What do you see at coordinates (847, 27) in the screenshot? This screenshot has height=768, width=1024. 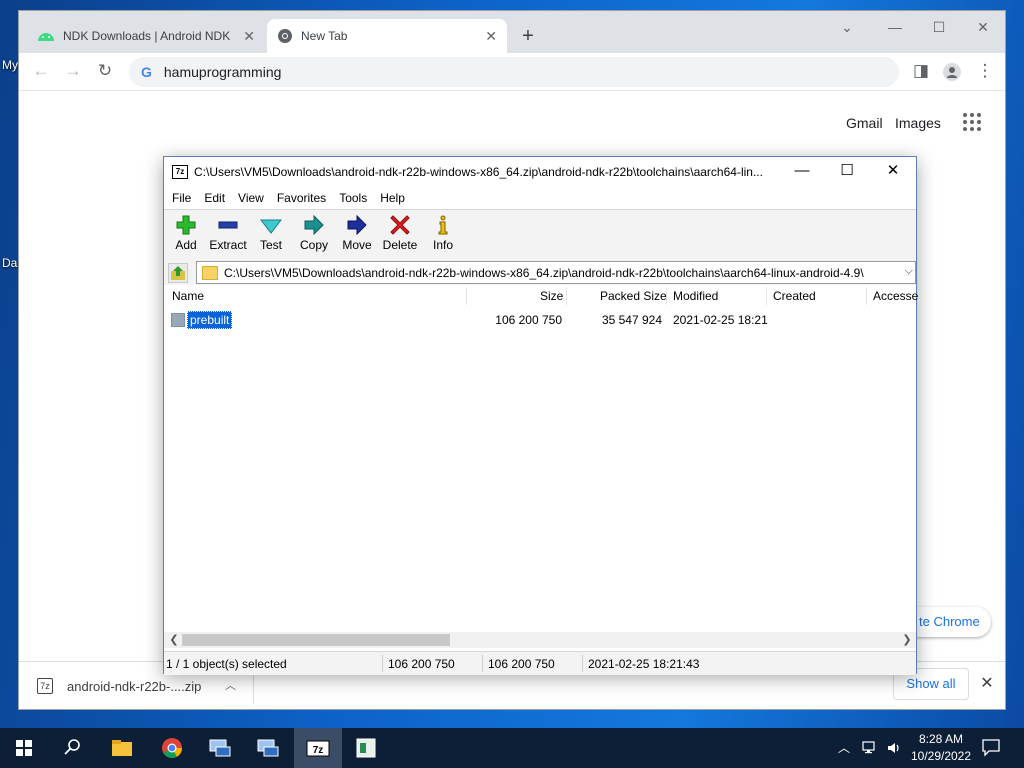 I see `tab-search-icon: ⌄` at bounding box center [847, 27].